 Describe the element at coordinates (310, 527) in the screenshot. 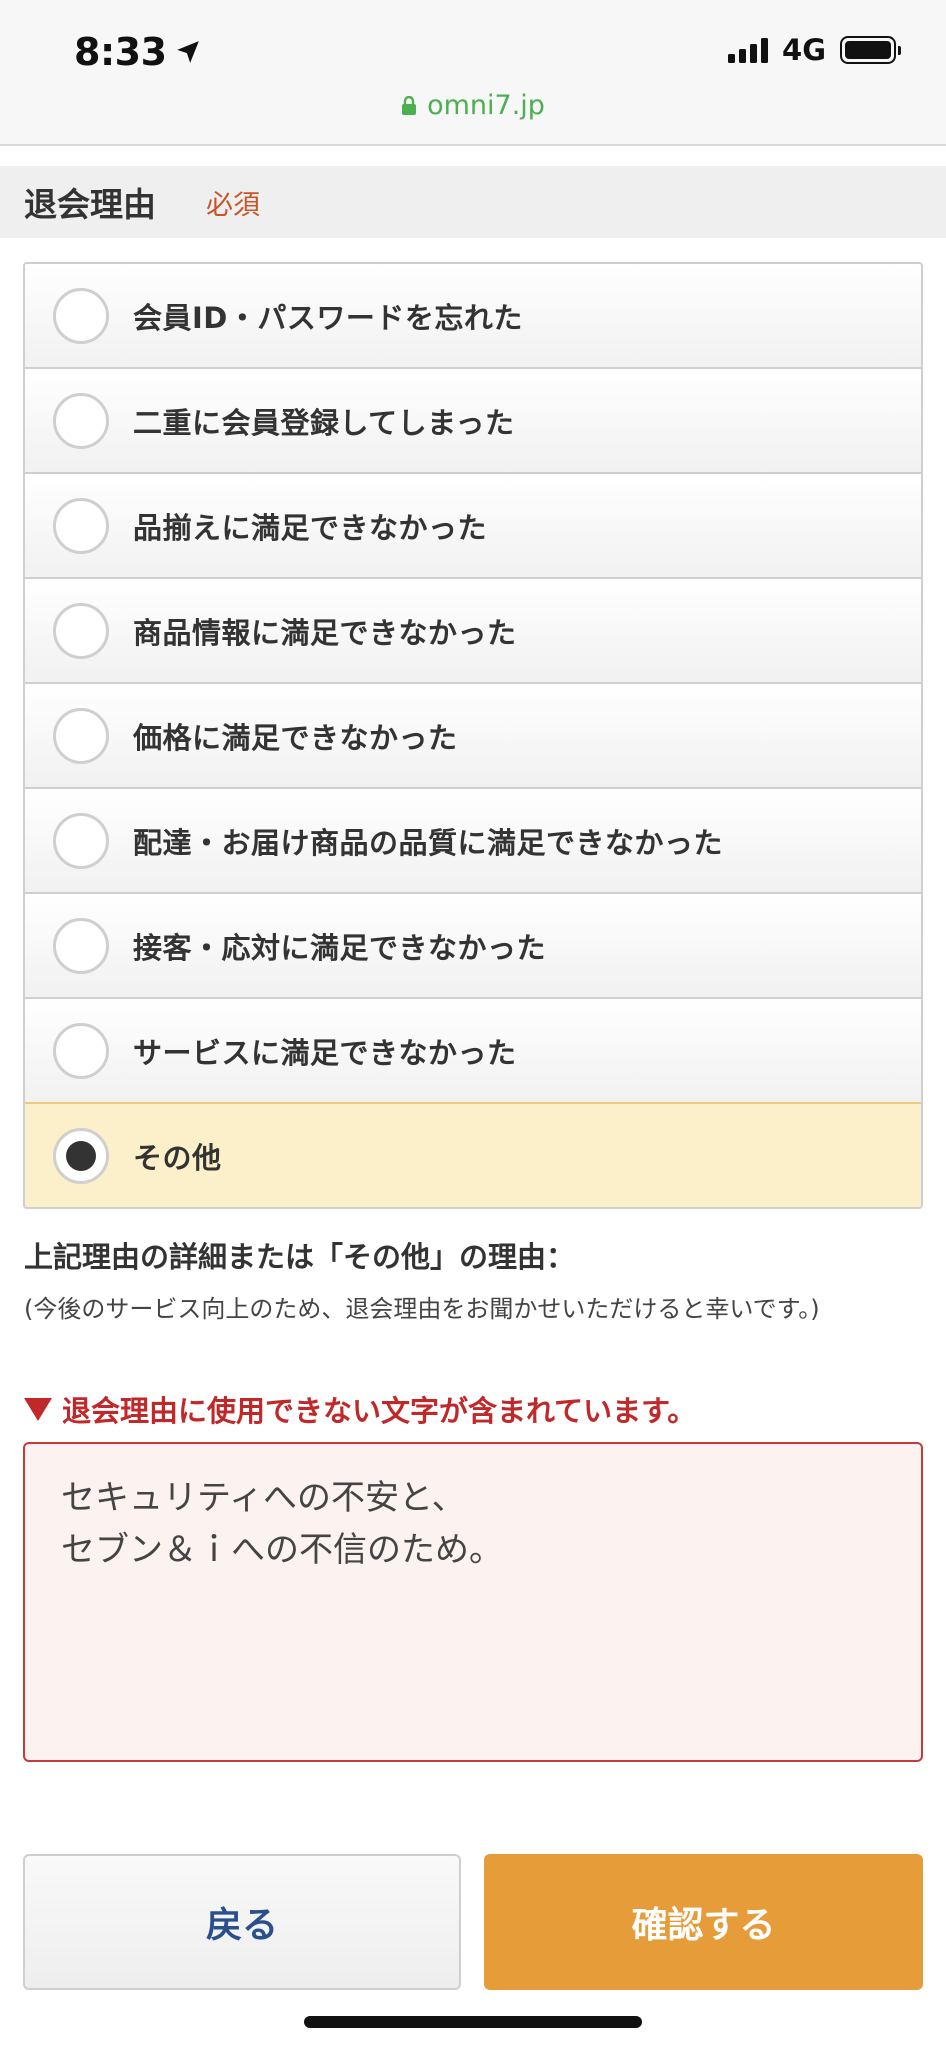

I see `reason-option-label: 品揃えに満足できなかった` at that location.